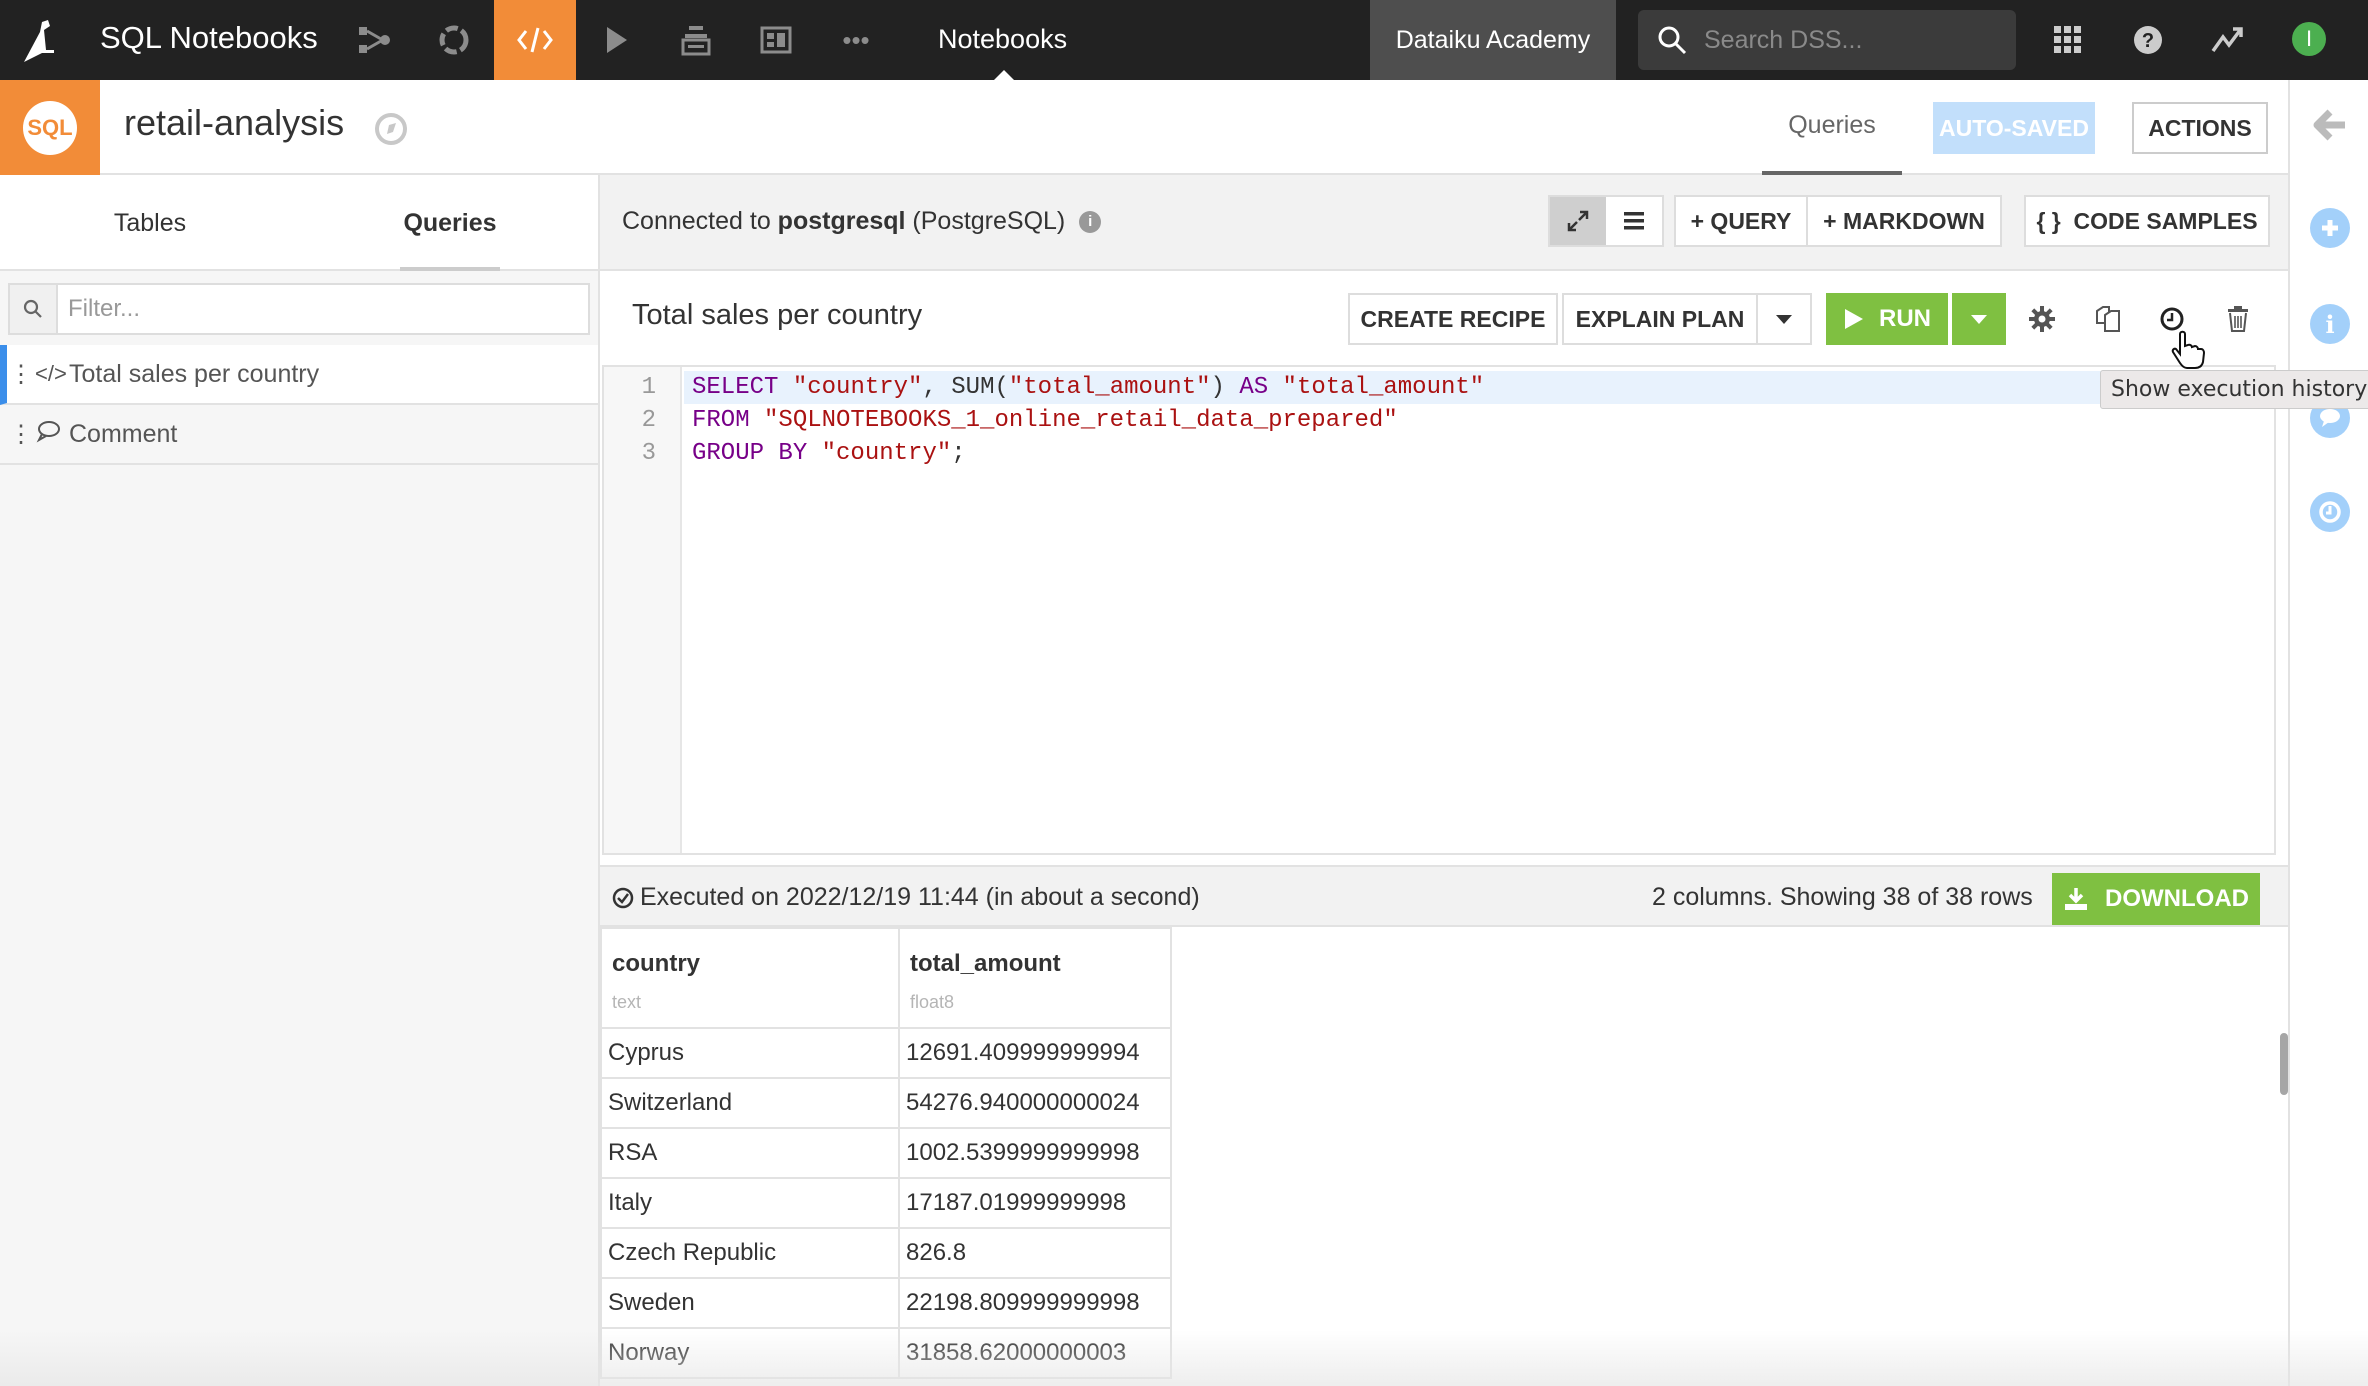  What do you see at coordinates (323, 309) in the screenshot?
I see `filter-input` at bounding box center [323, 309].